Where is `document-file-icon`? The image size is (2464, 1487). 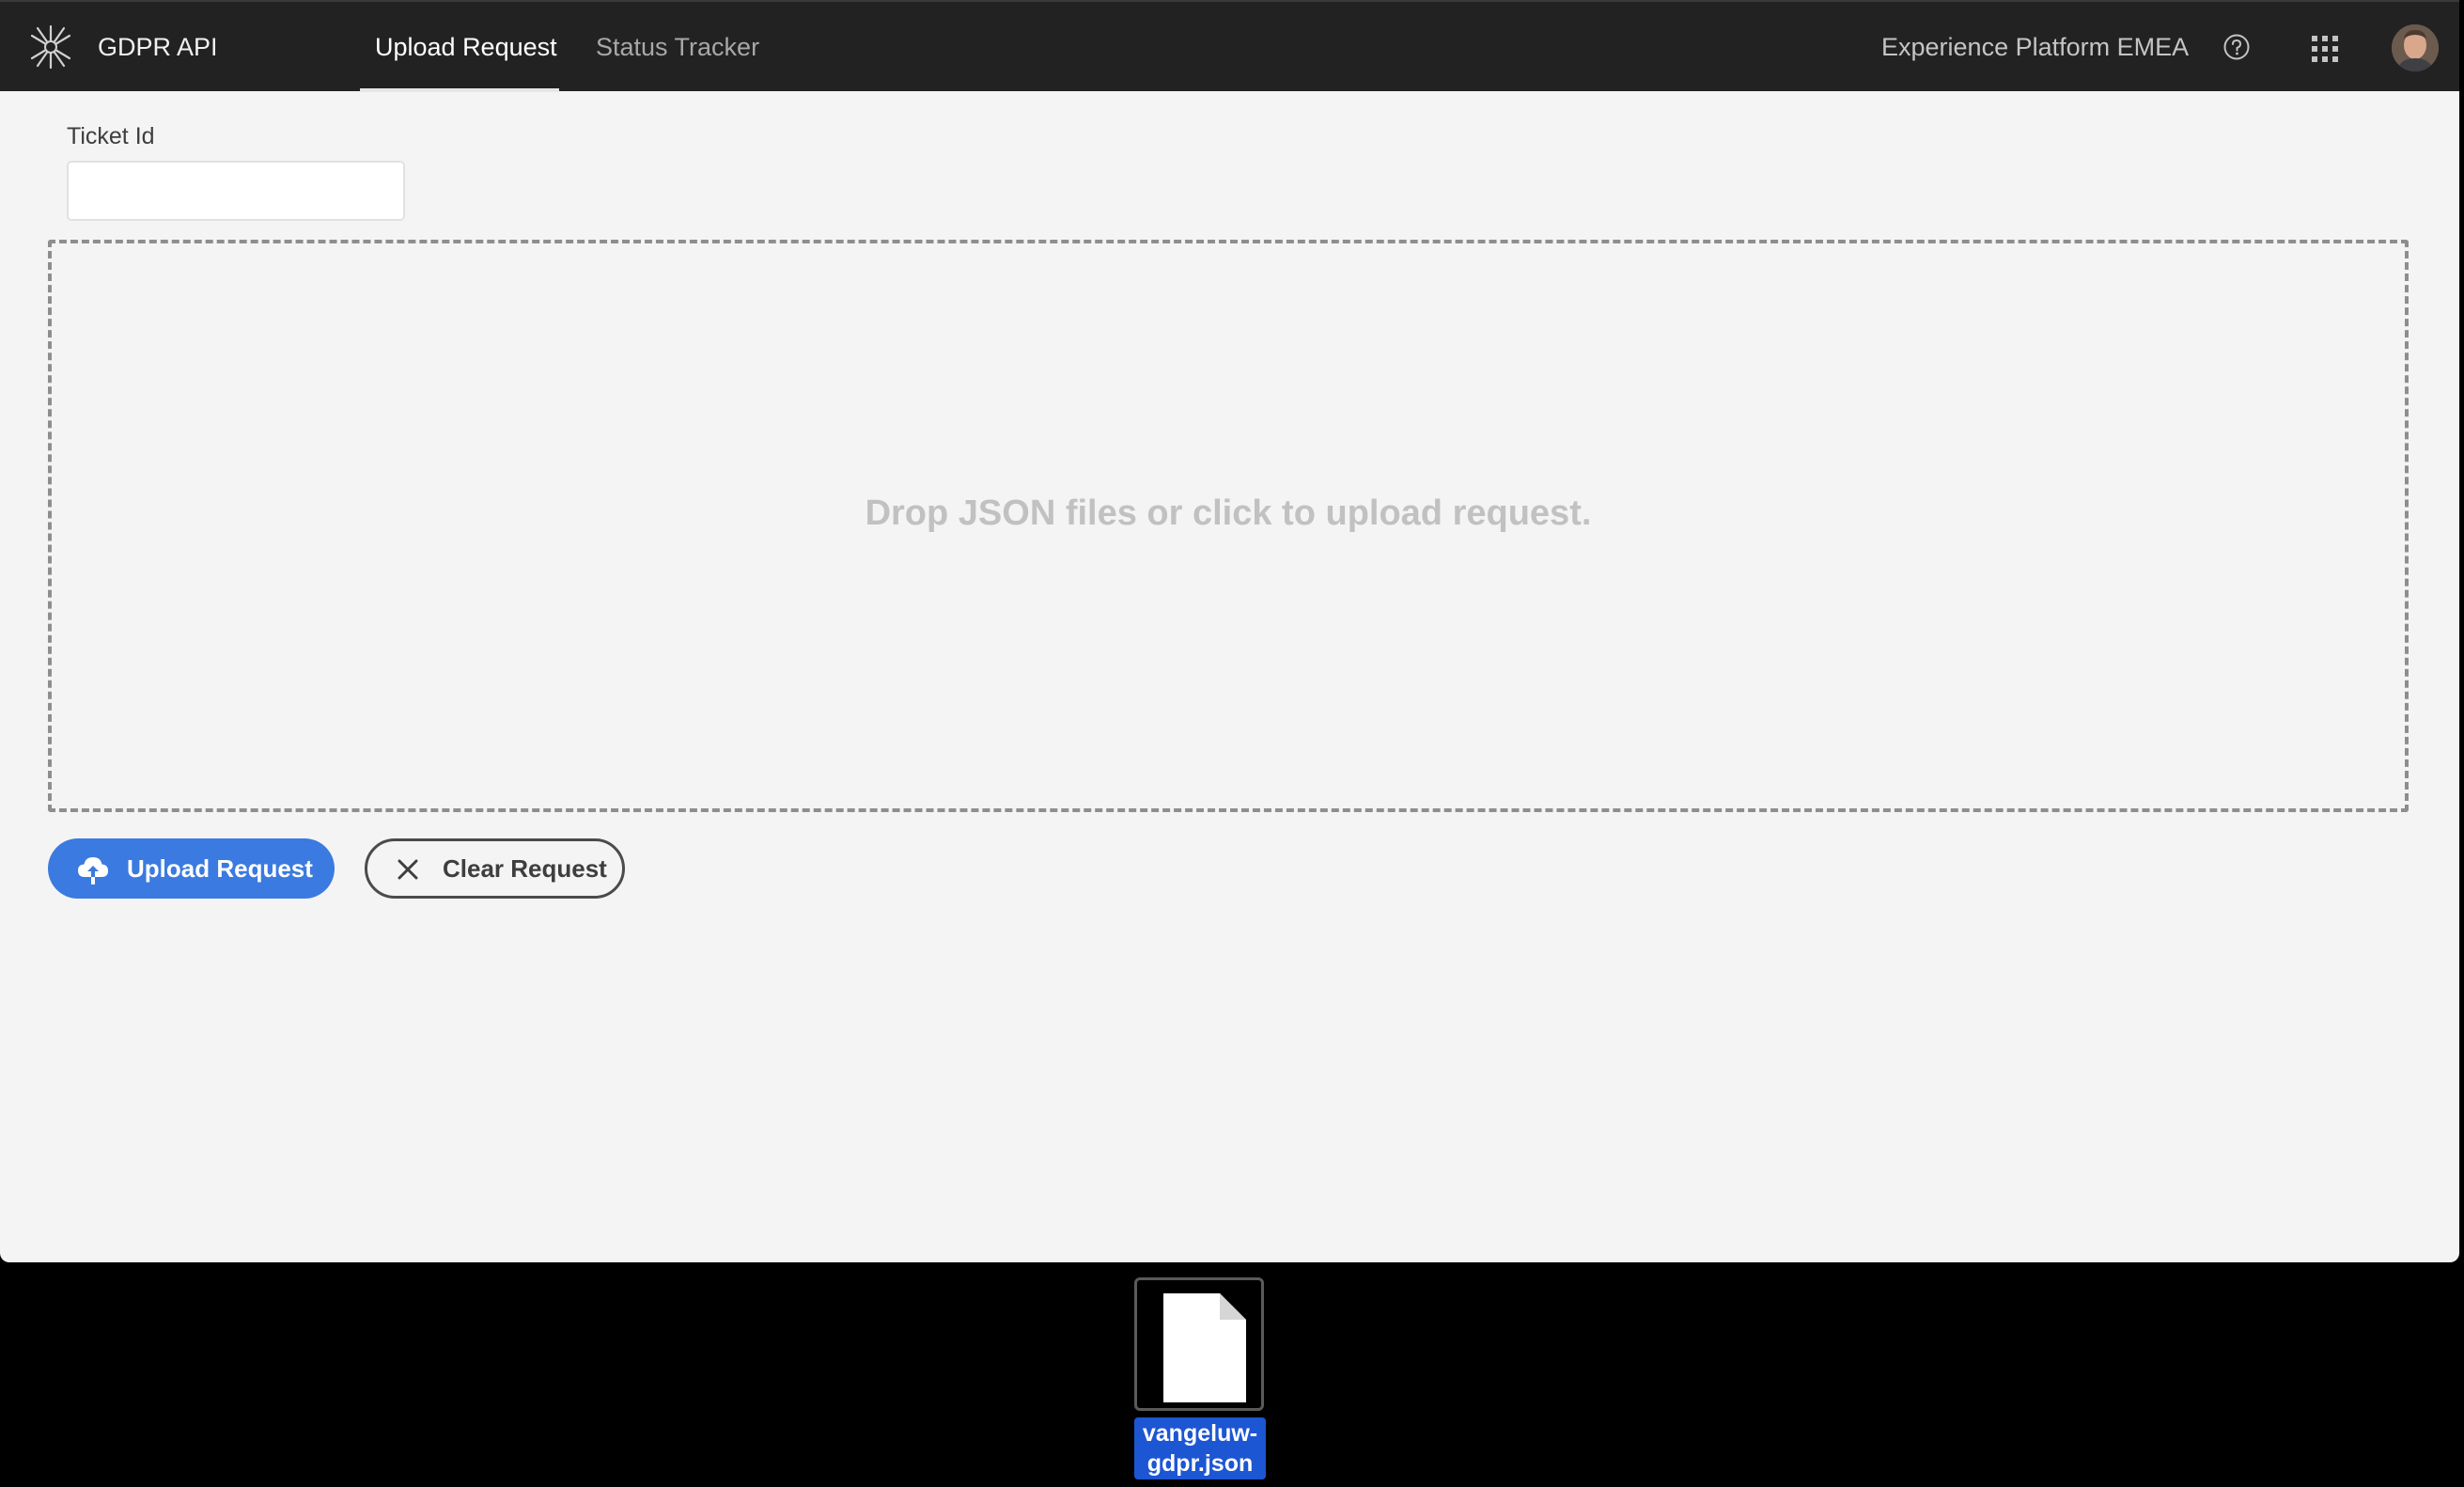 document-file-icon is located at coordinates (1204, 1347).